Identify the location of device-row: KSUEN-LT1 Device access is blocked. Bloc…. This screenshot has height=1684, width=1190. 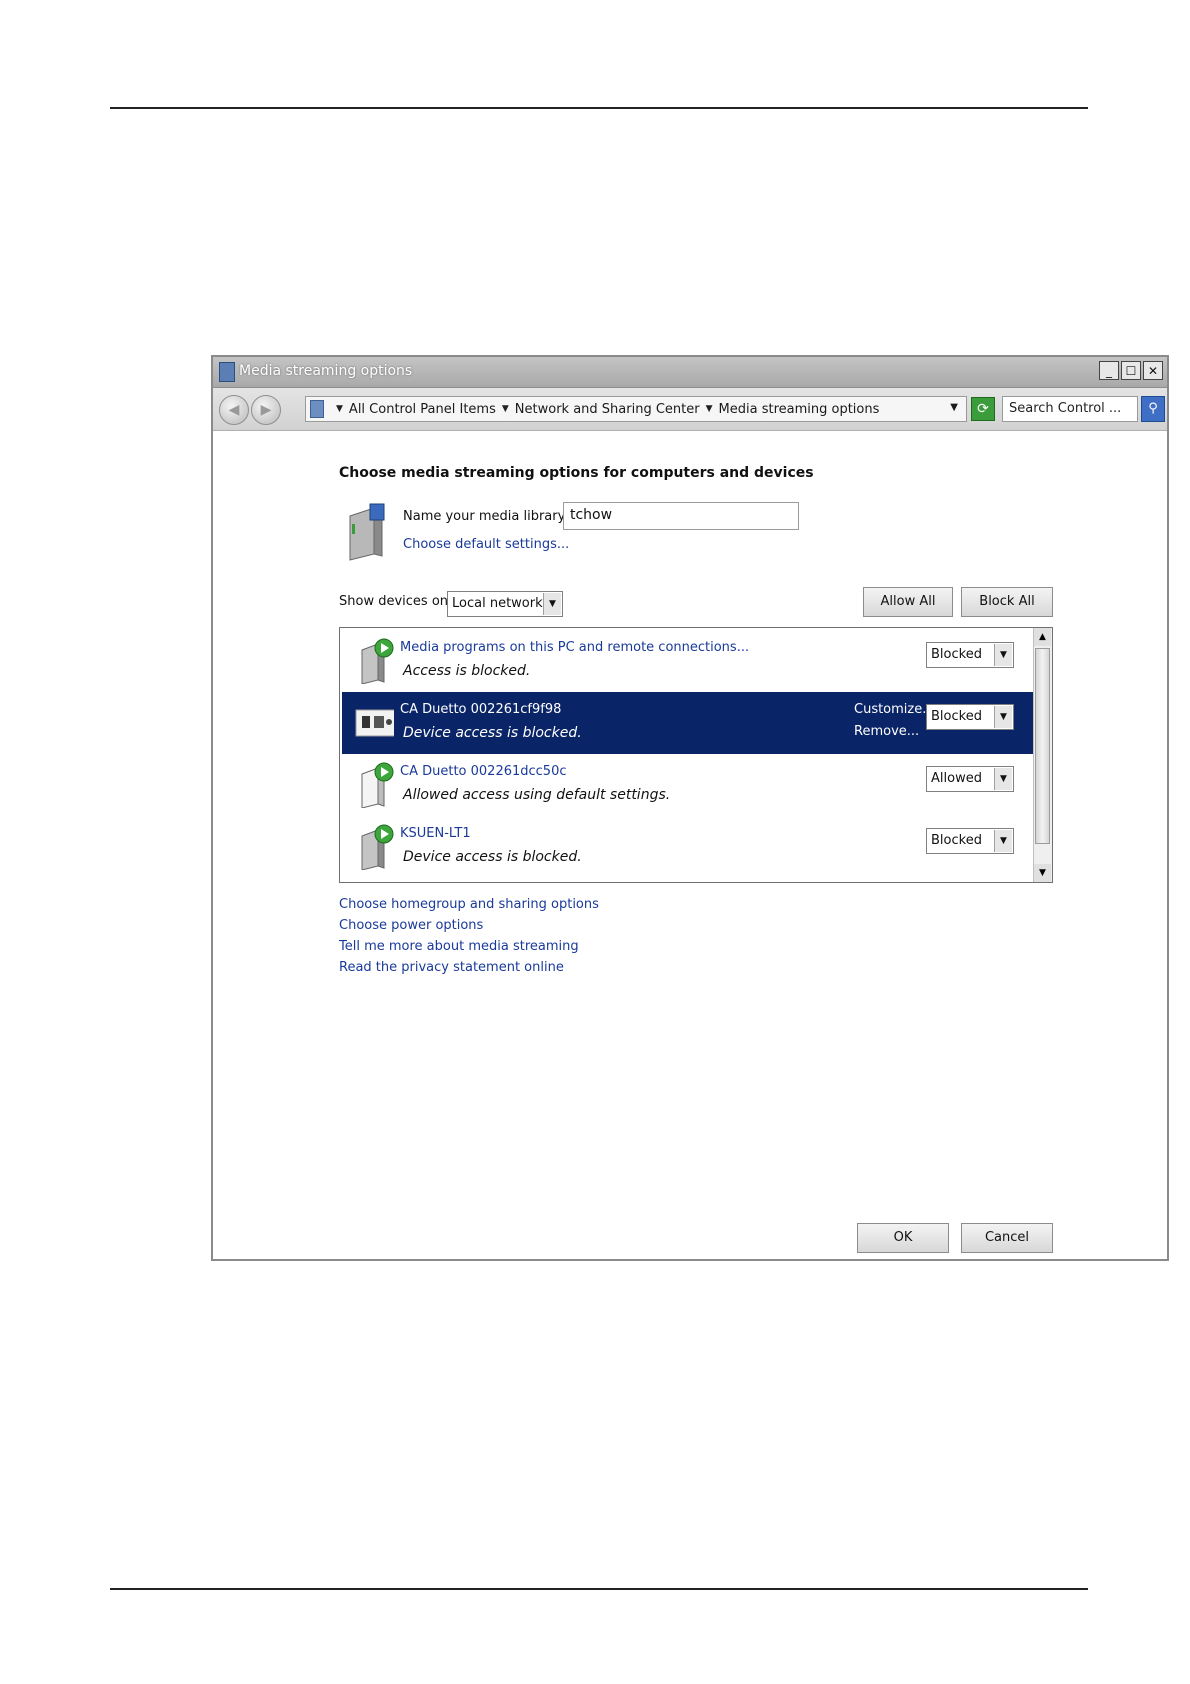
(688, 847).